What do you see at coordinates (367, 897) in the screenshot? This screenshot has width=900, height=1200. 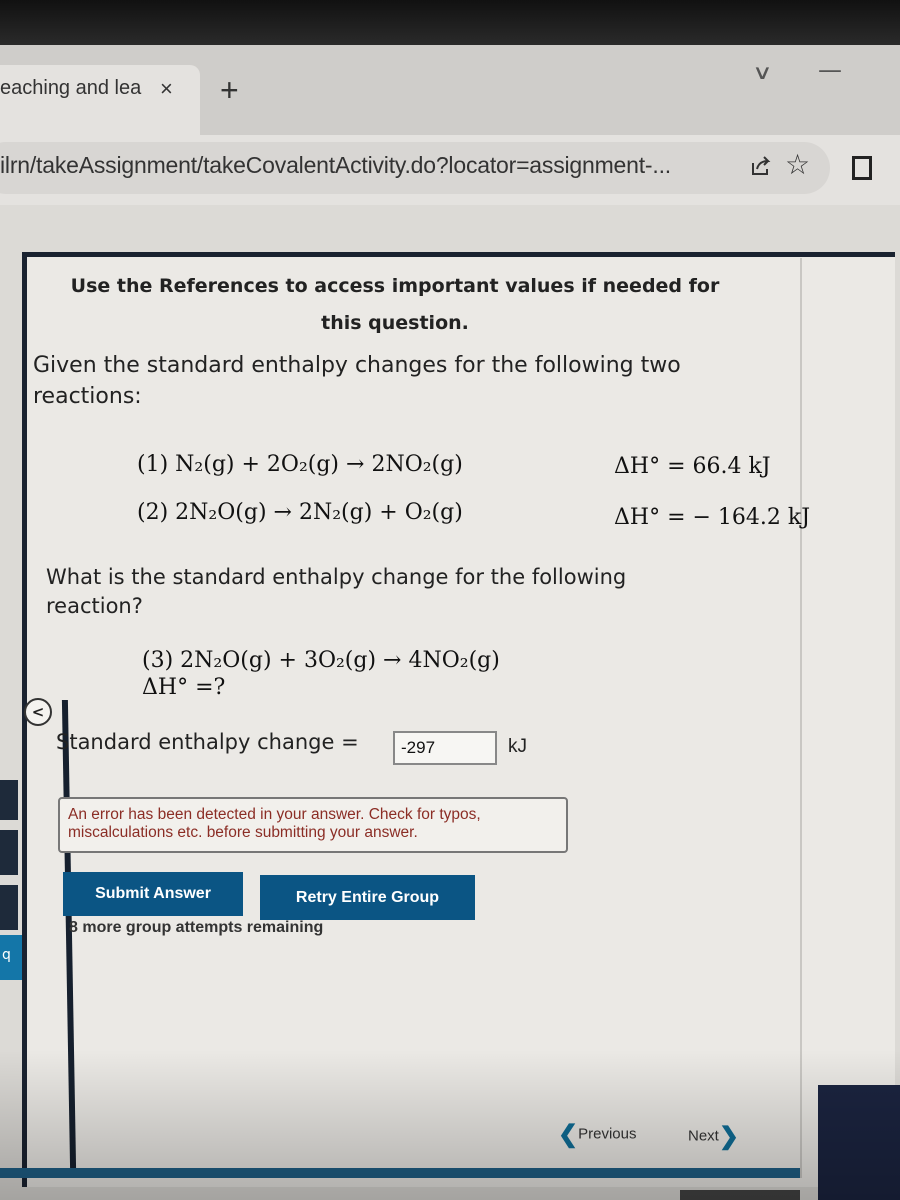 I see `retry-entire-group-button: Retry Entire Group` at bounding box center [367, 897].